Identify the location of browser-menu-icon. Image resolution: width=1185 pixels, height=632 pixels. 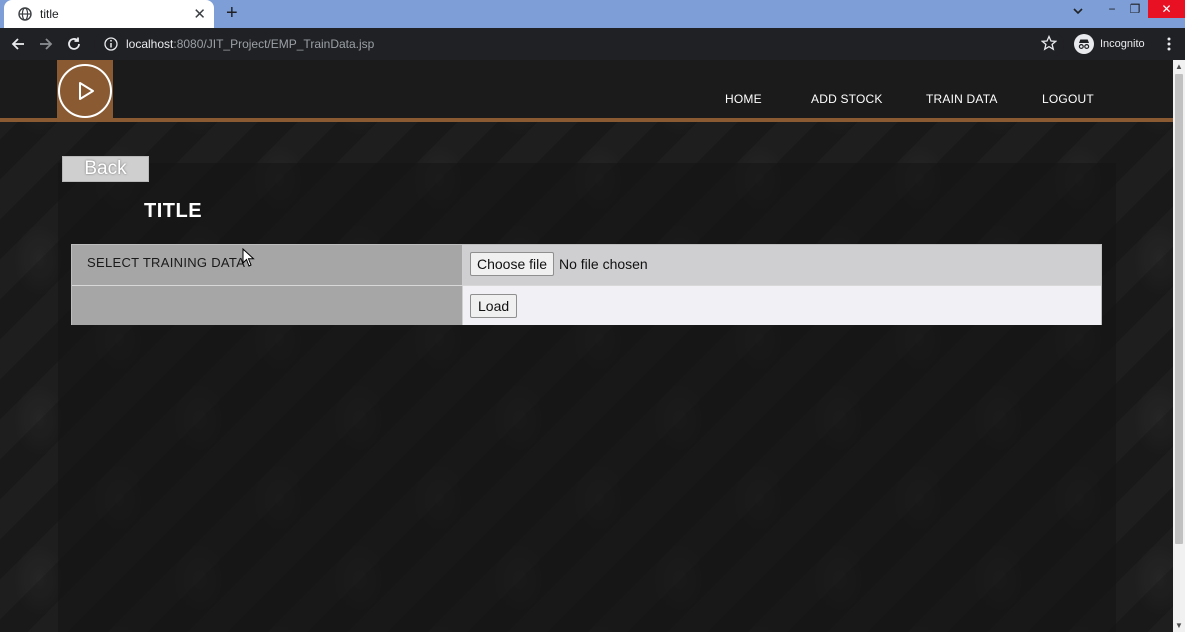
(1169, 44).